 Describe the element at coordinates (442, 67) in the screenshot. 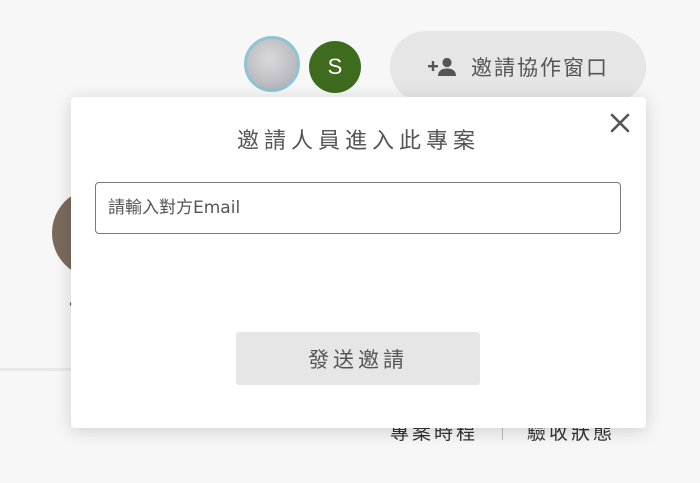

I see `add-person-icon` at that location.